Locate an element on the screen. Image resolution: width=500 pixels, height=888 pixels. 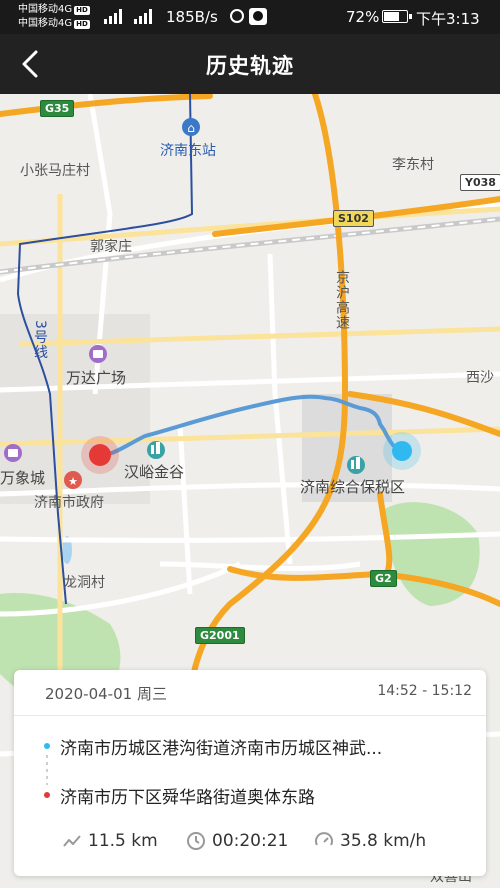
clock-icon is located at coordinates (196, 841).